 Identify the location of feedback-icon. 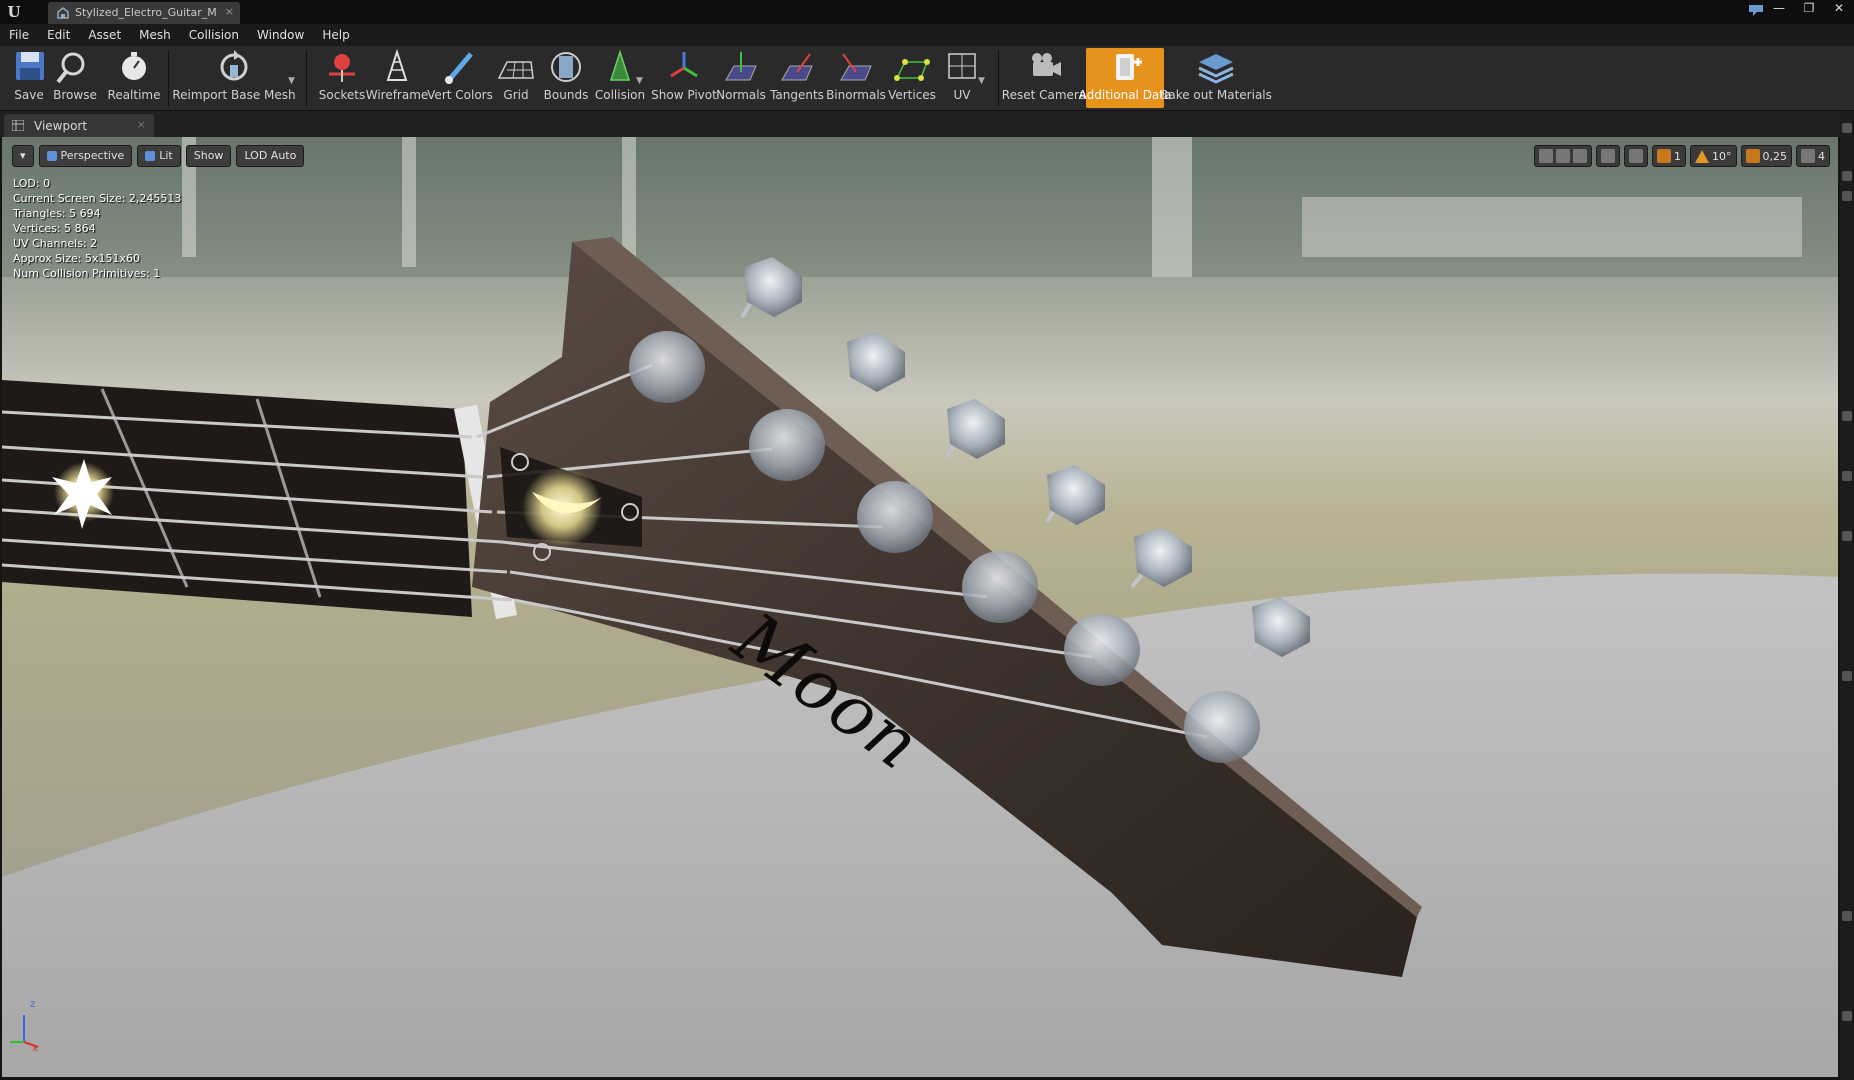
(1756, 10).